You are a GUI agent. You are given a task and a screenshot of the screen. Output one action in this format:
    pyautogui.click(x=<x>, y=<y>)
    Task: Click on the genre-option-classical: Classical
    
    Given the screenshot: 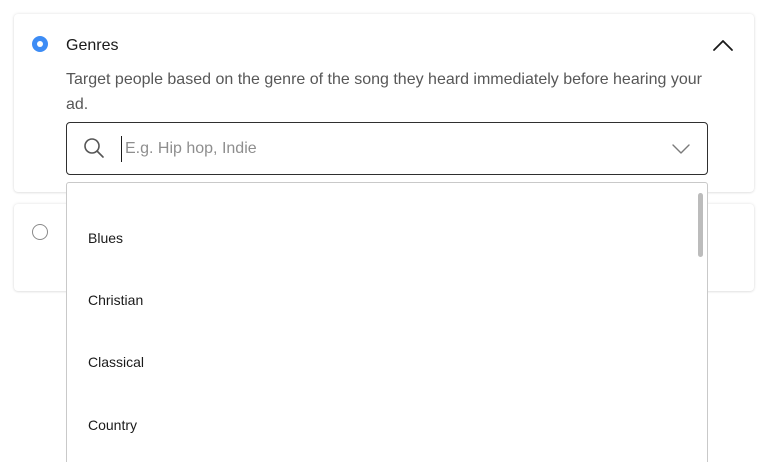 What is the action you would take?
    pyautogui.click(x=116, y=362)
    